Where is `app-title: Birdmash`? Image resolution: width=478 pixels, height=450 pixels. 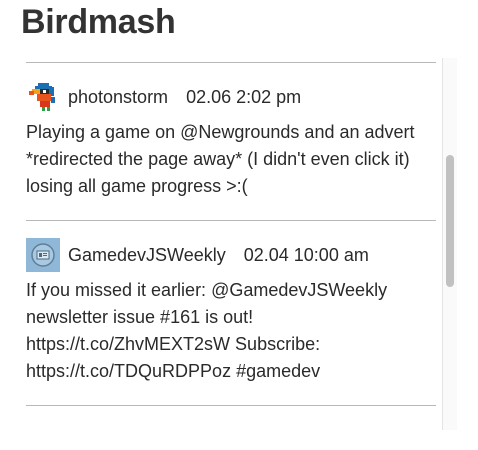 app-title: Birdmash is located at coordinates (98, 22).